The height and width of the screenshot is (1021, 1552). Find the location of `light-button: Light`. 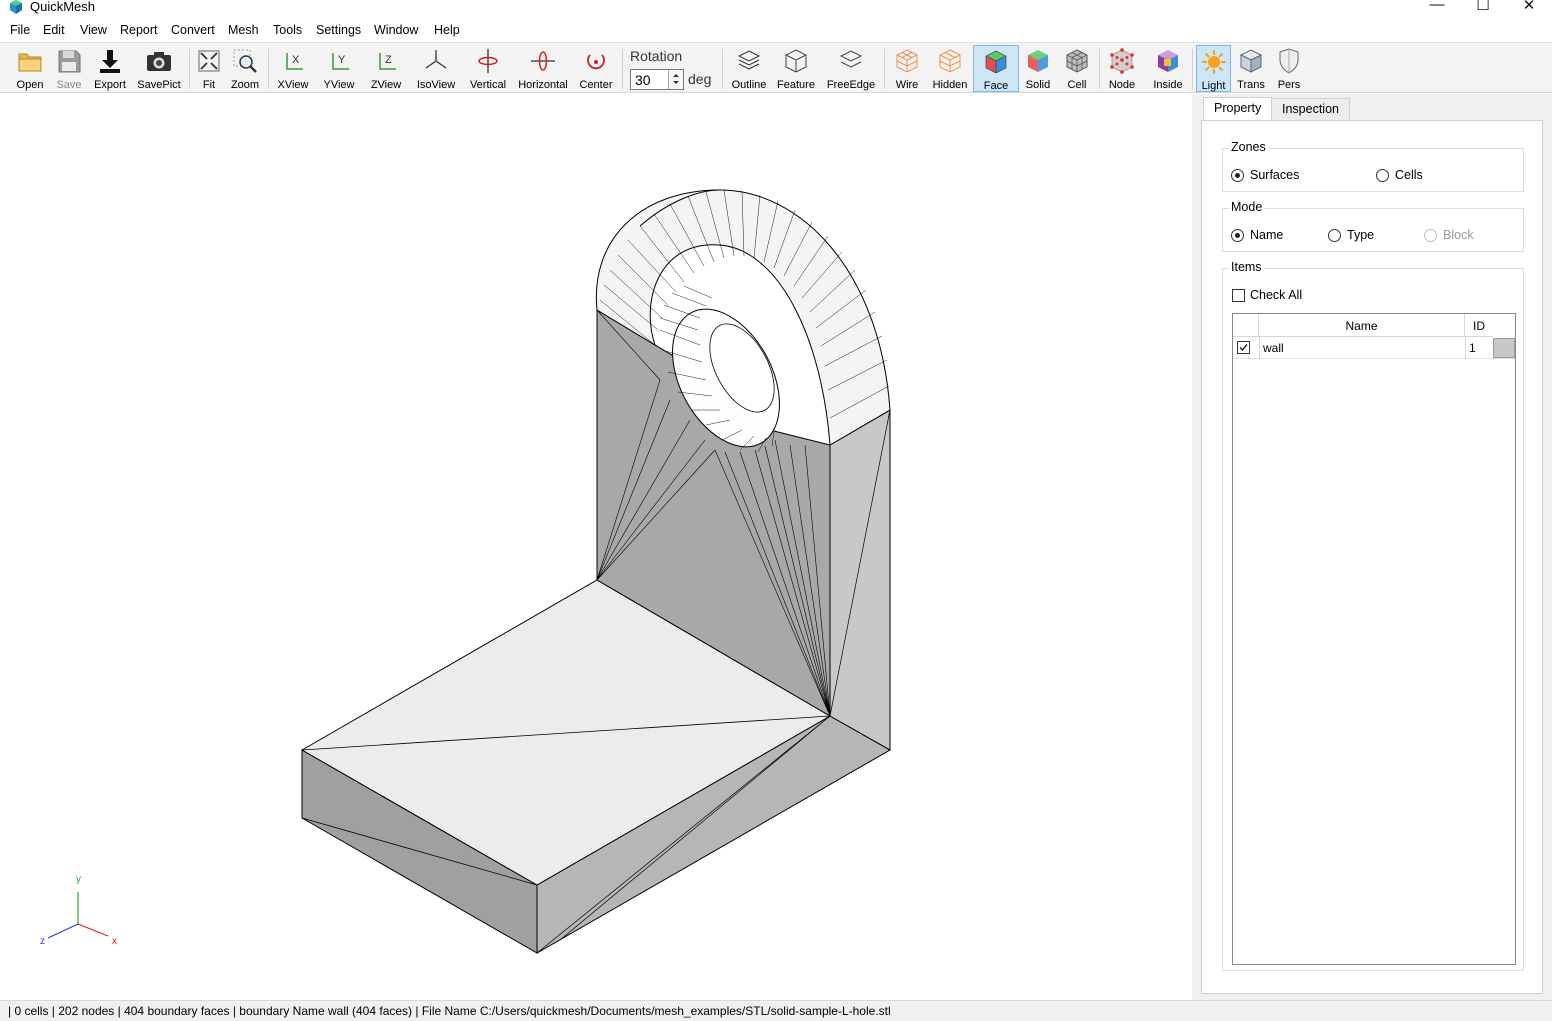

light-button: Light is located at coordinates (1213, 68).